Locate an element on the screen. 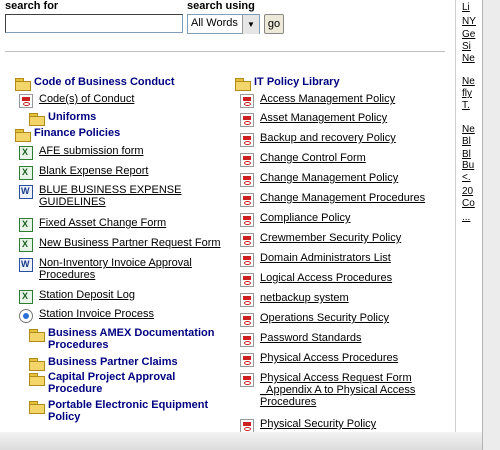 The width and height of the screenshot is (500, 450). folder-it-policy-library: IT Policy Library is located at coordinates (287, 83).